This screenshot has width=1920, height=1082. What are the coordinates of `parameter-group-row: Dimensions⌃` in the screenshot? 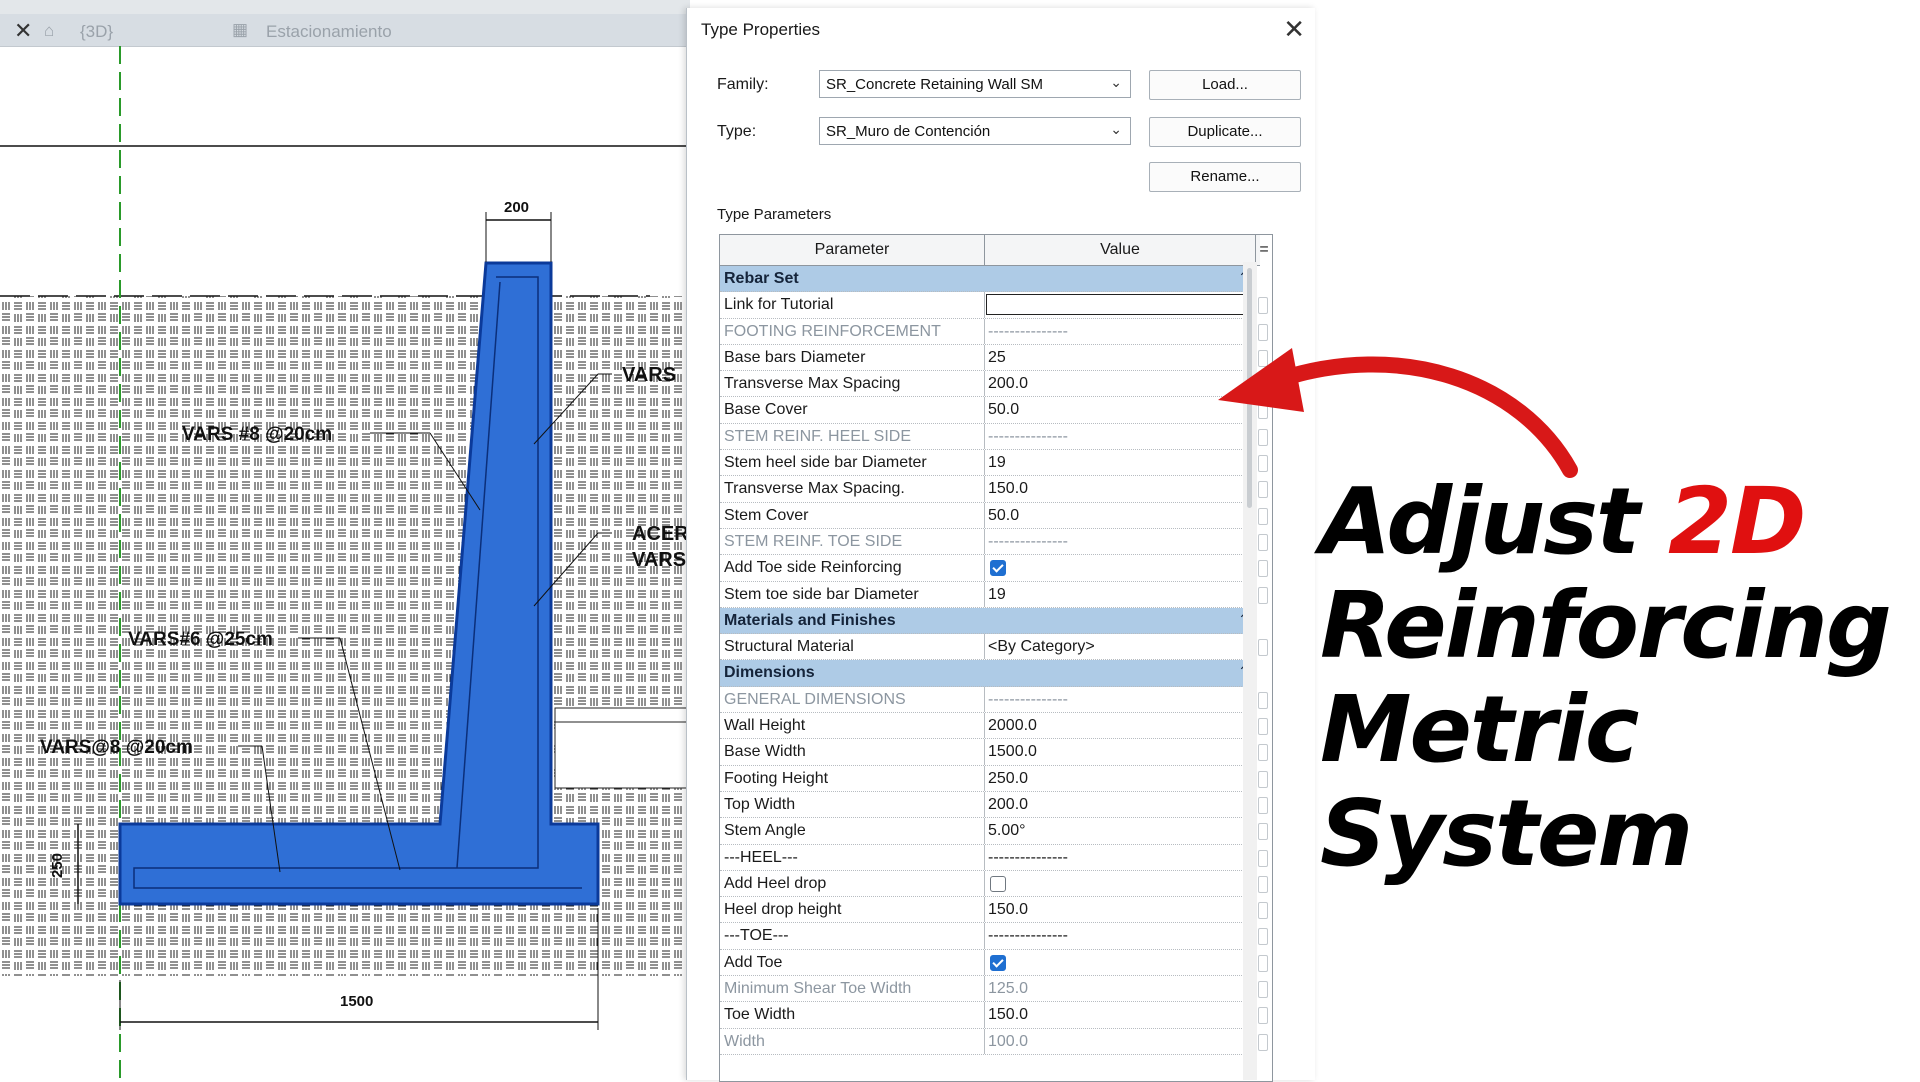 It's located at (988, 673).